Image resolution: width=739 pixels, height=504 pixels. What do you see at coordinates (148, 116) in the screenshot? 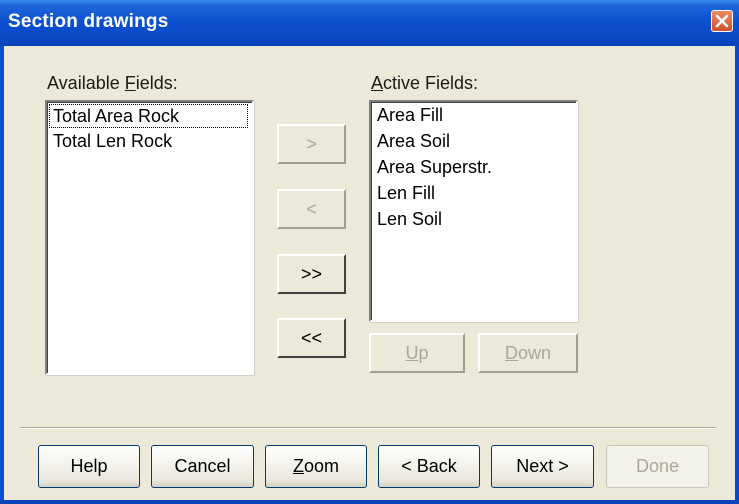
I see `list-item: Total Area Rock` at bounding box center [148, 116].